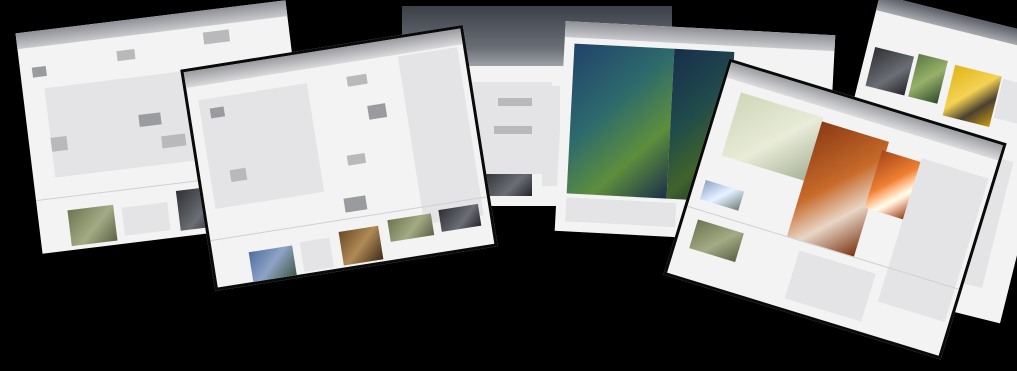  What do you see at coordinates (39, 71) in the screenshot?
I see `toolbar-icon` at bounding box center [39, 71].